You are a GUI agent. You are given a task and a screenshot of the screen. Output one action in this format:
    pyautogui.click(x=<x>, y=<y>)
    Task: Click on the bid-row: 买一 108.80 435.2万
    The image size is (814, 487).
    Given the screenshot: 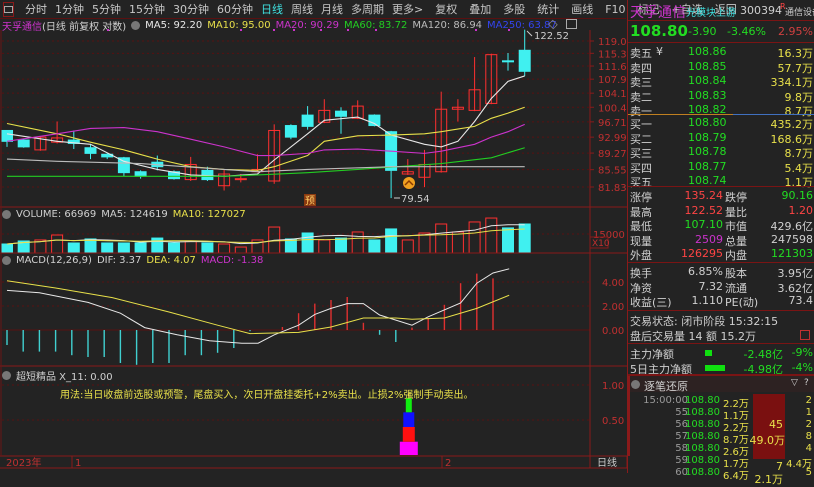 What is the action you would take?
    pyautogui.click(x=721, y=123)
    